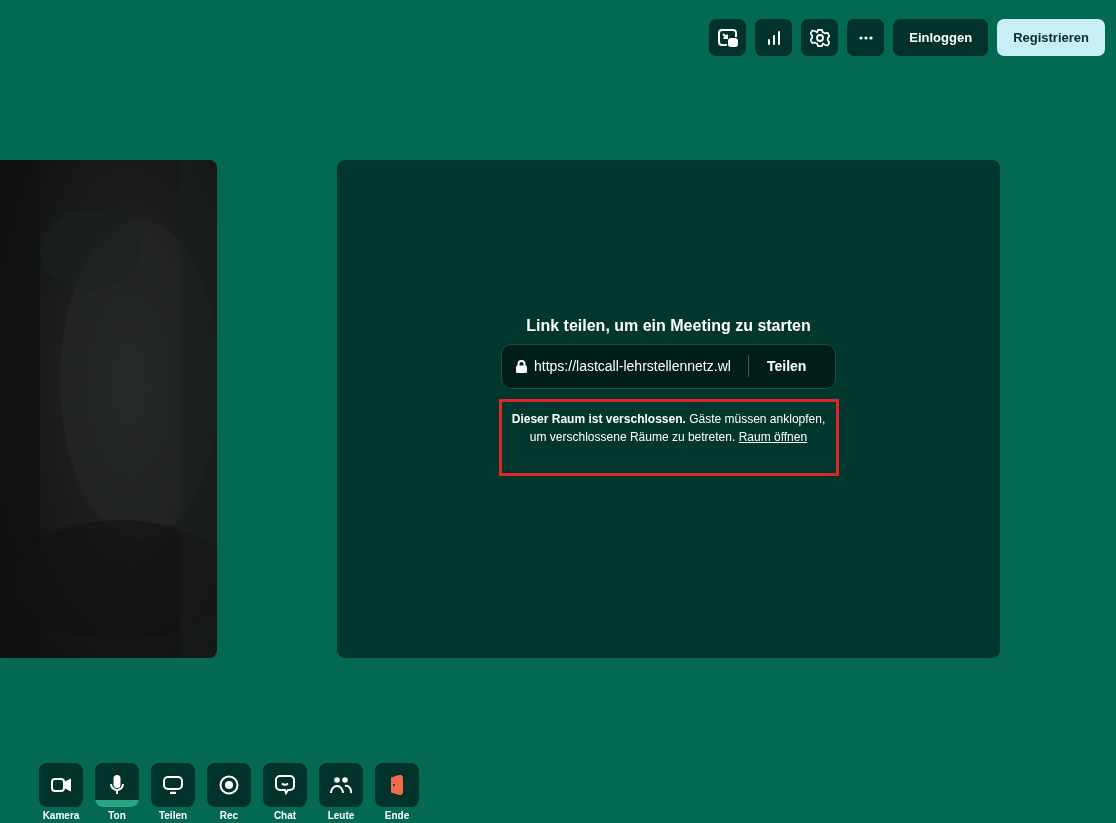  I want to click on camera-icon, so click(61, 785).